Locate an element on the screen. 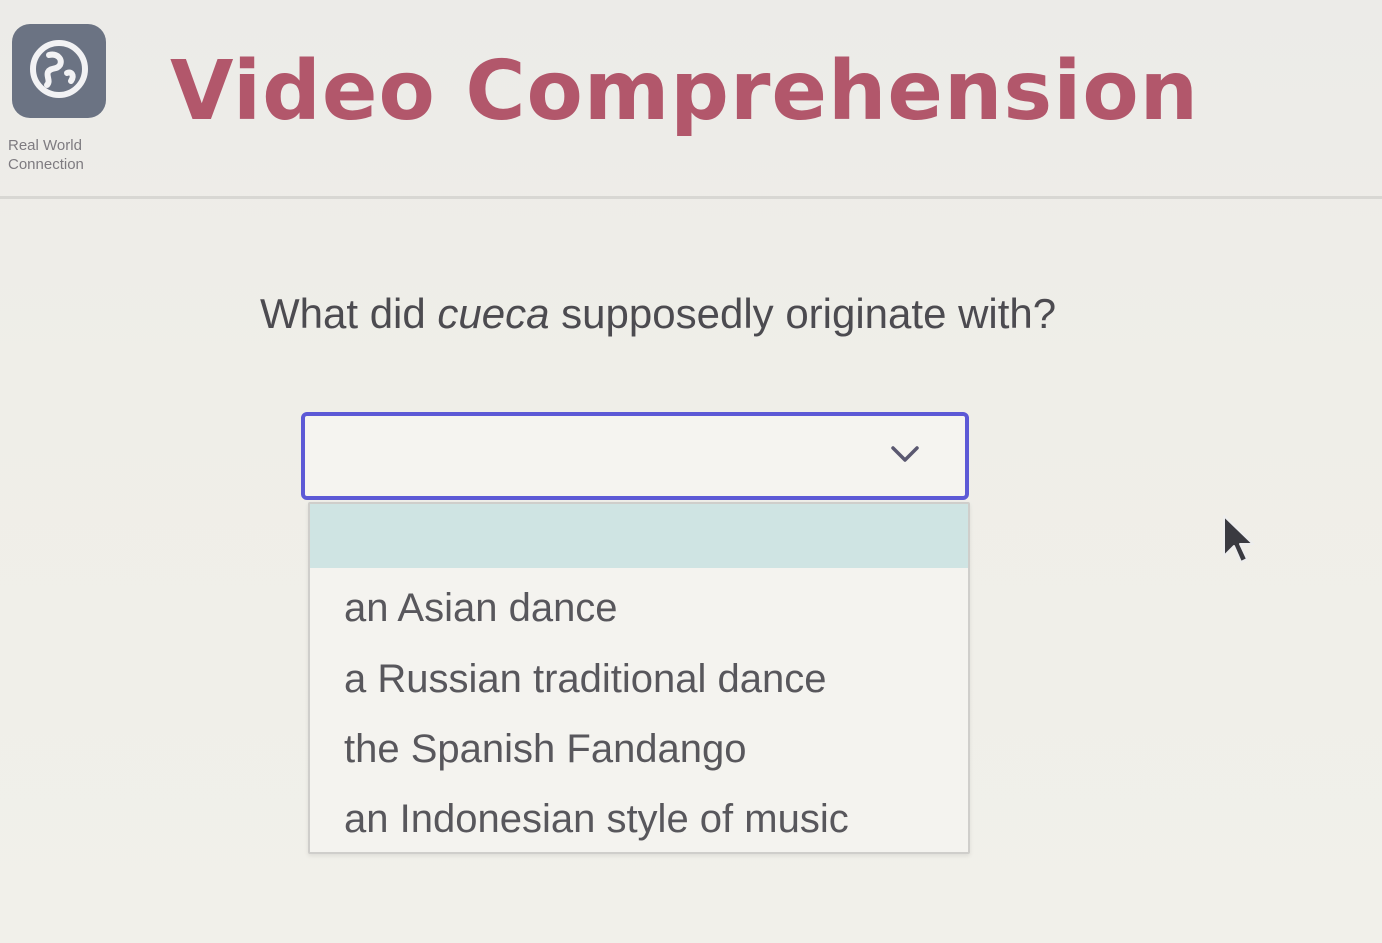 The image size is (1382, 943). answer-select is located at coordinates (635, 456).